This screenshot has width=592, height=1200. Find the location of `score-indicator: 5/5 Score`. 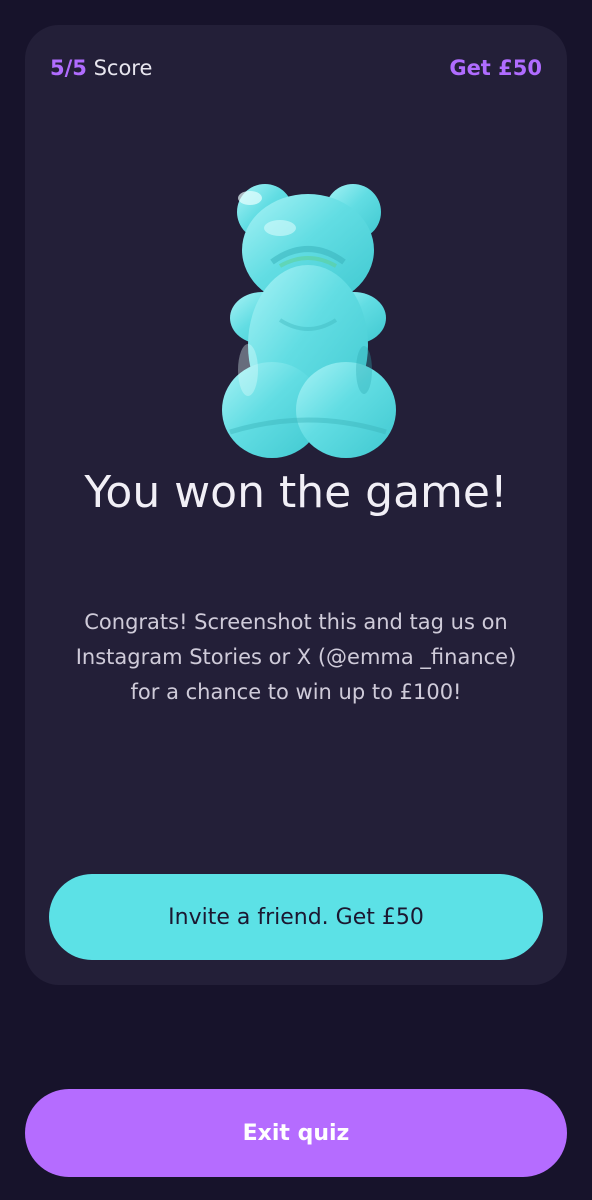

score-indicator: 5/5 Score is located at coordinates (101, 68).